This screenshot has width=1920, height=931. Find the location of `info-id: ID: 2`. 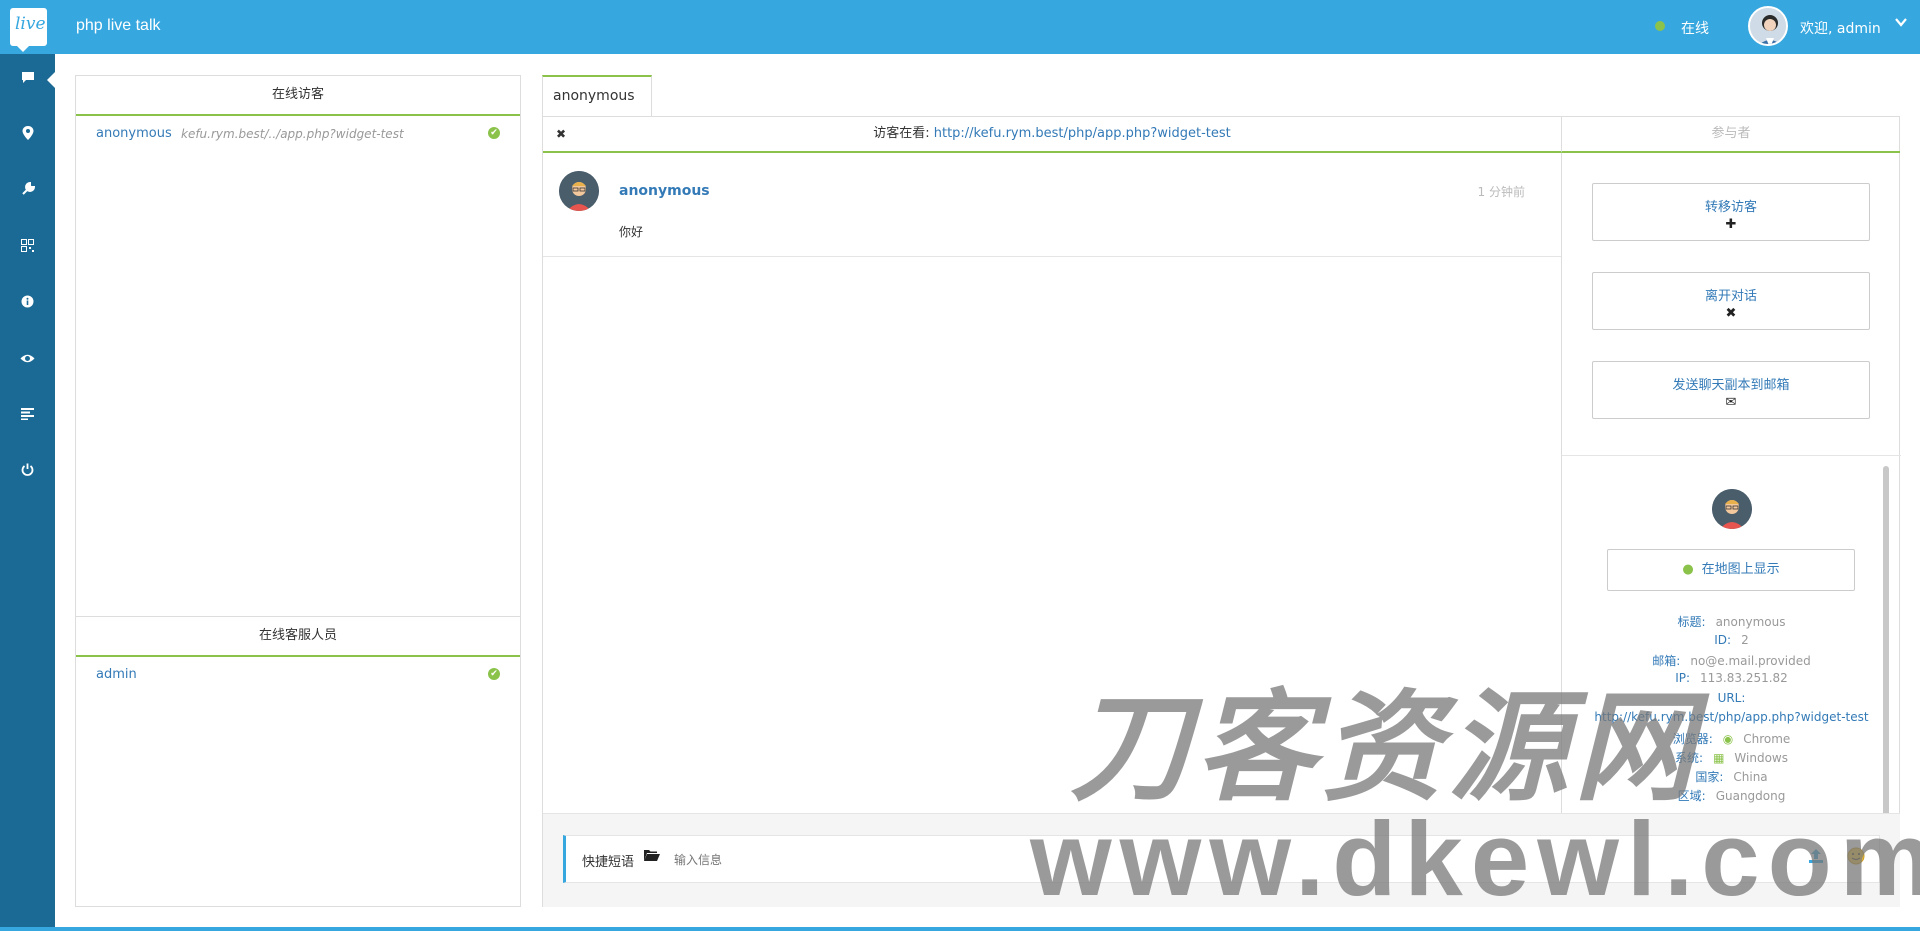

info-id: ID: 2 is located at coordinates (1731, 640).